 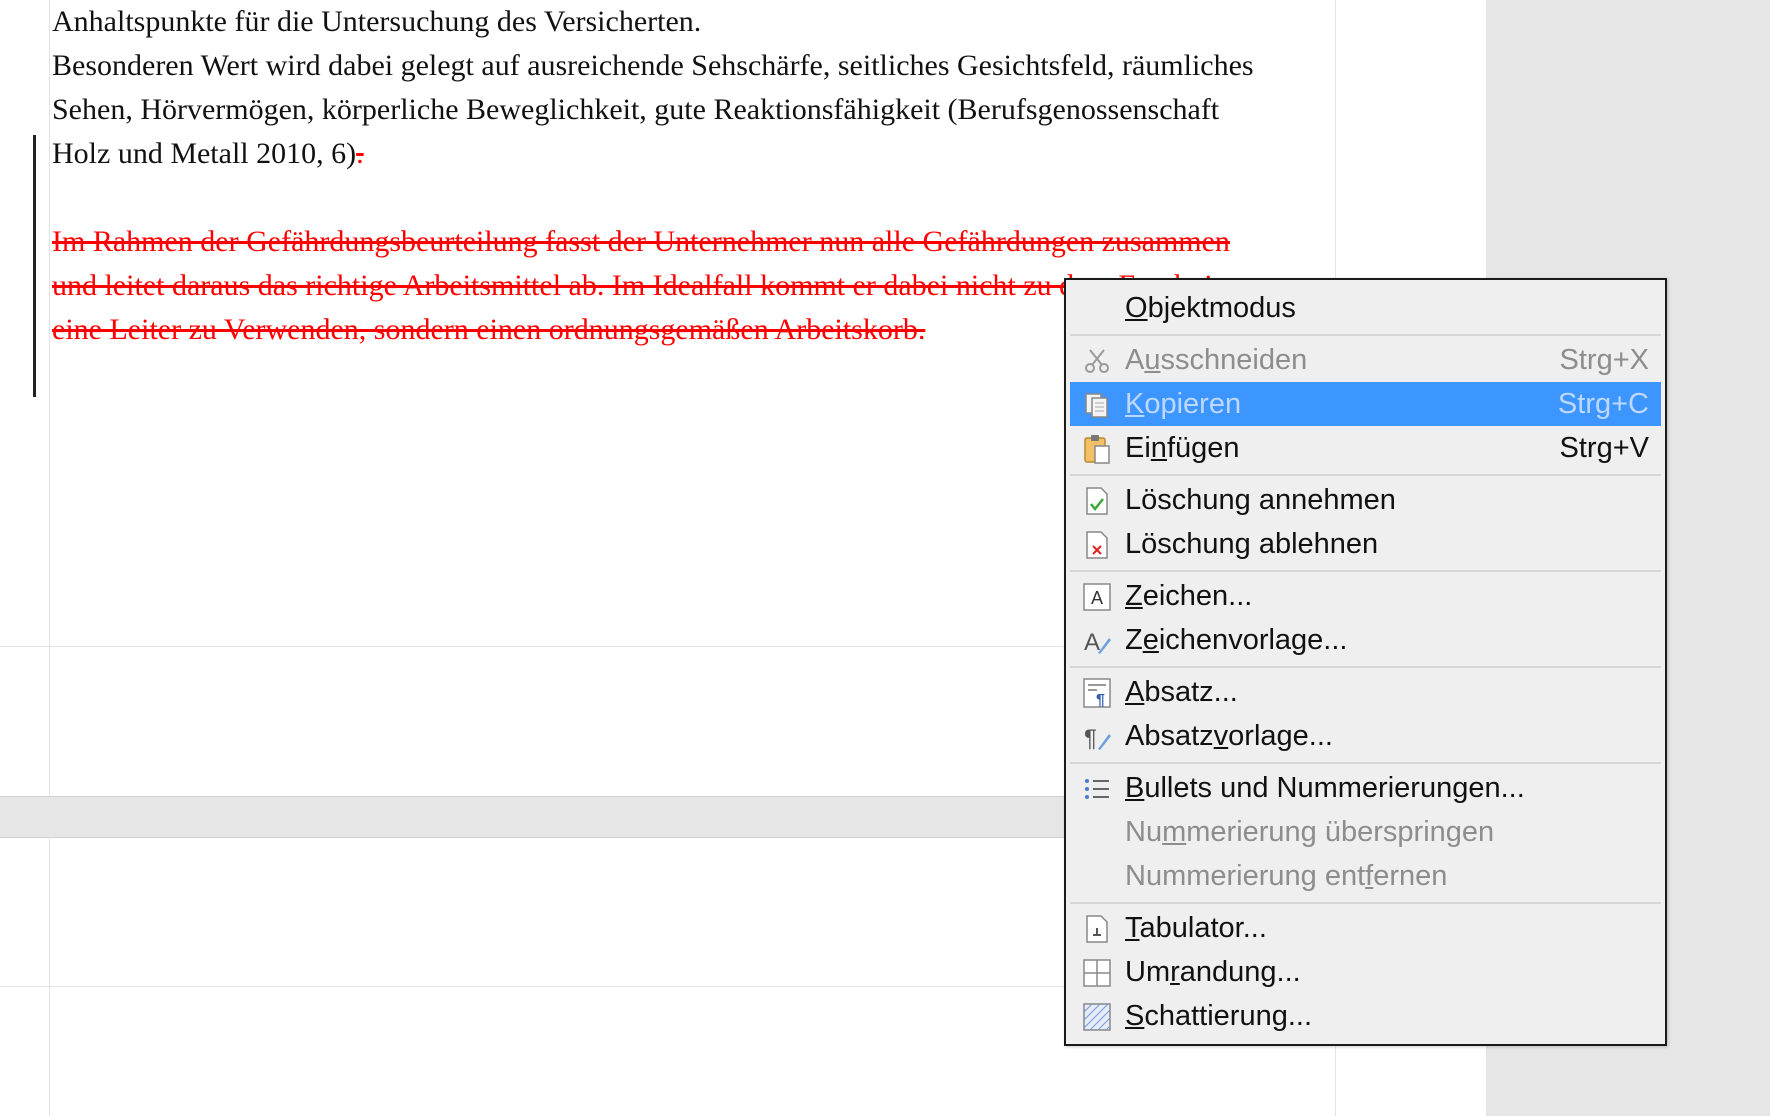 What do you see at coordinates (1365, 448) in the screenshot?
I see `menu-item-einfuegen: Einfügen Strg+V` at bounding box center [1365, 448].